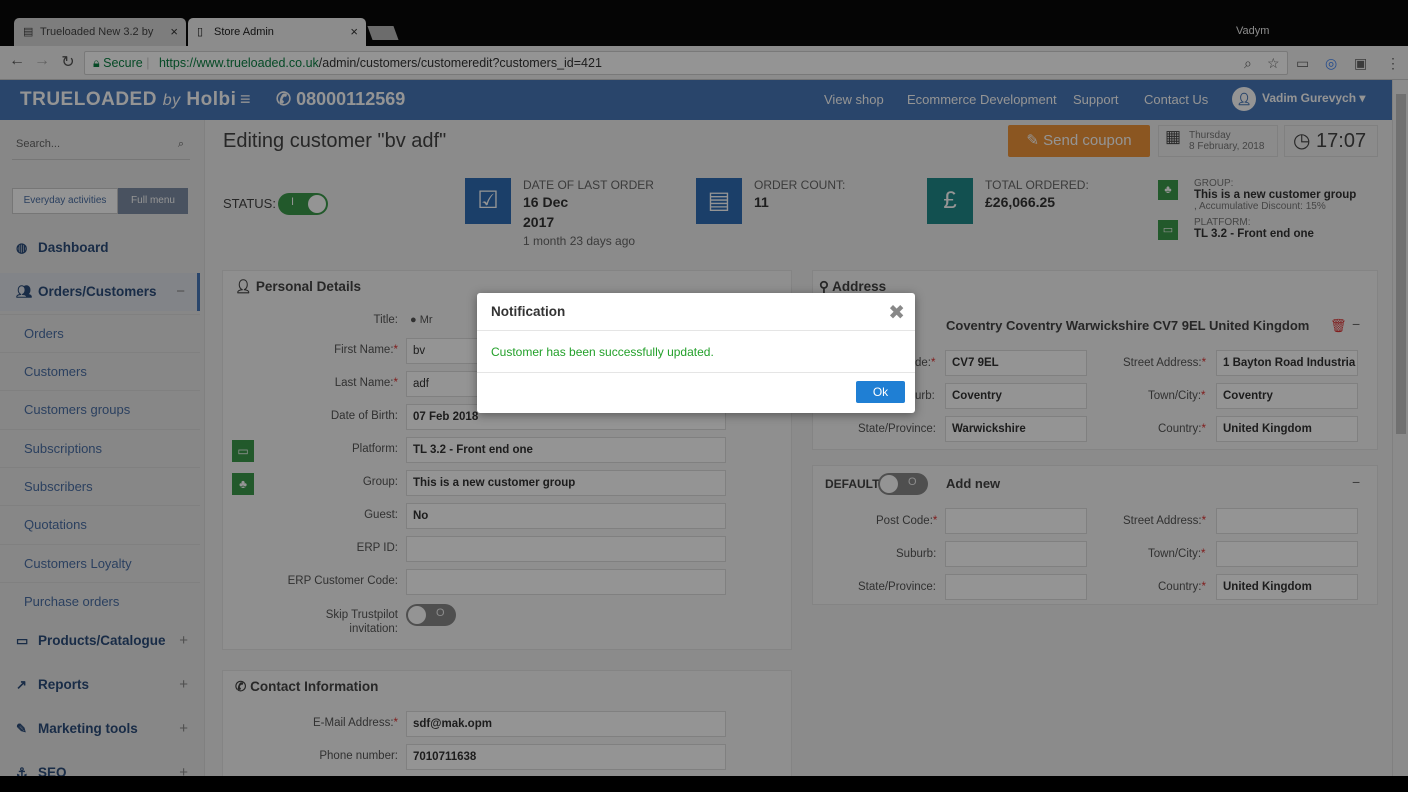  Describe the element at coordinates (896, 312) in the screenshot. I see `close-icon: ✖` at that location.